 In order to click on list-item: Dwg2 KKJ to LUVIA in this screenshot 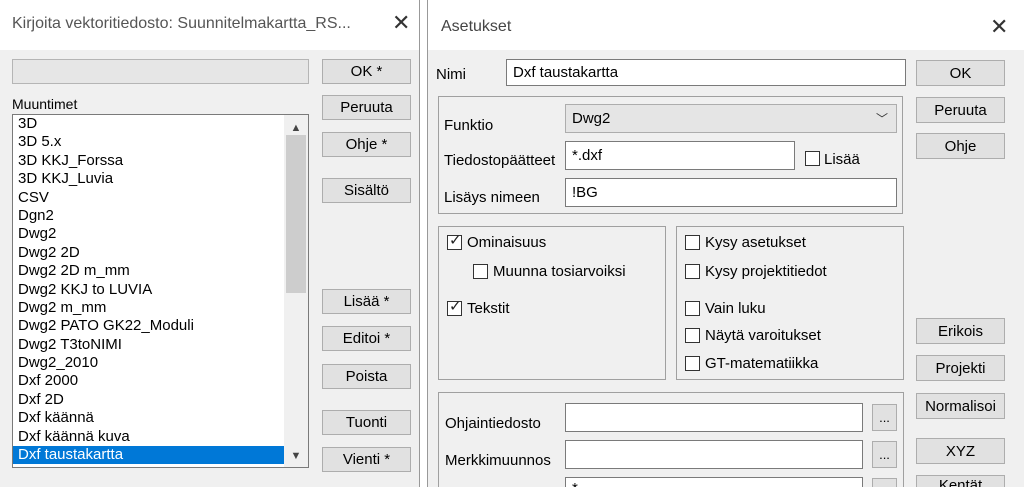, I will do `click(148, 290)`.